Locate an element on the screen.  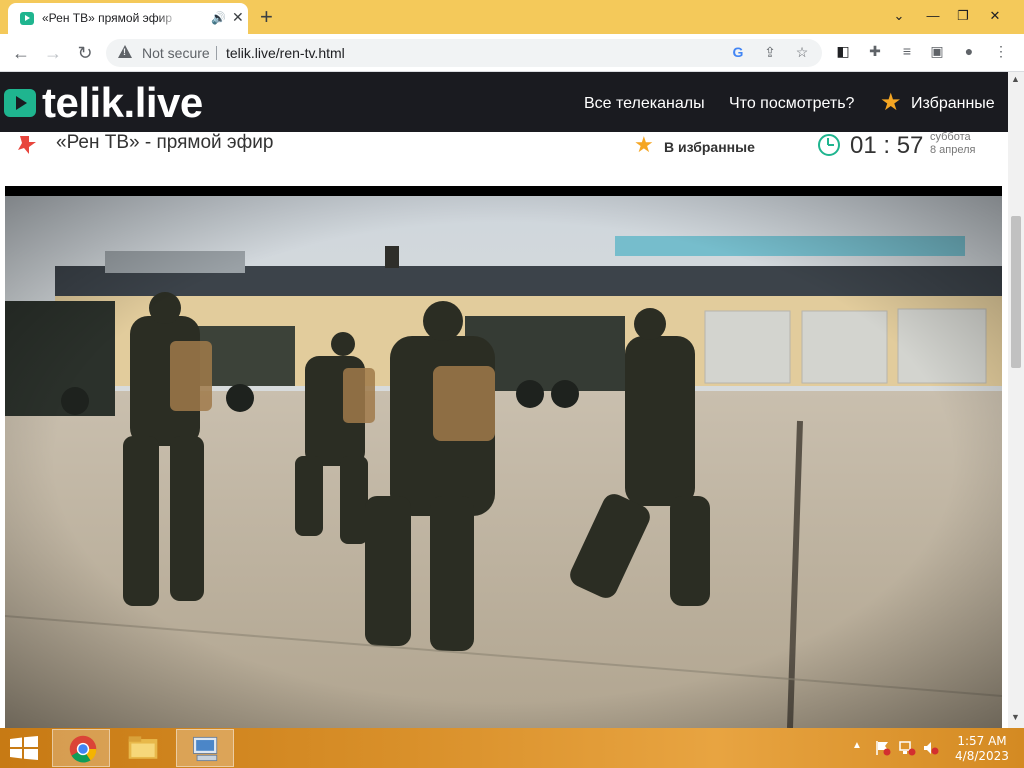
back-arrow-icon: ← is located at coordinates (21, 53).